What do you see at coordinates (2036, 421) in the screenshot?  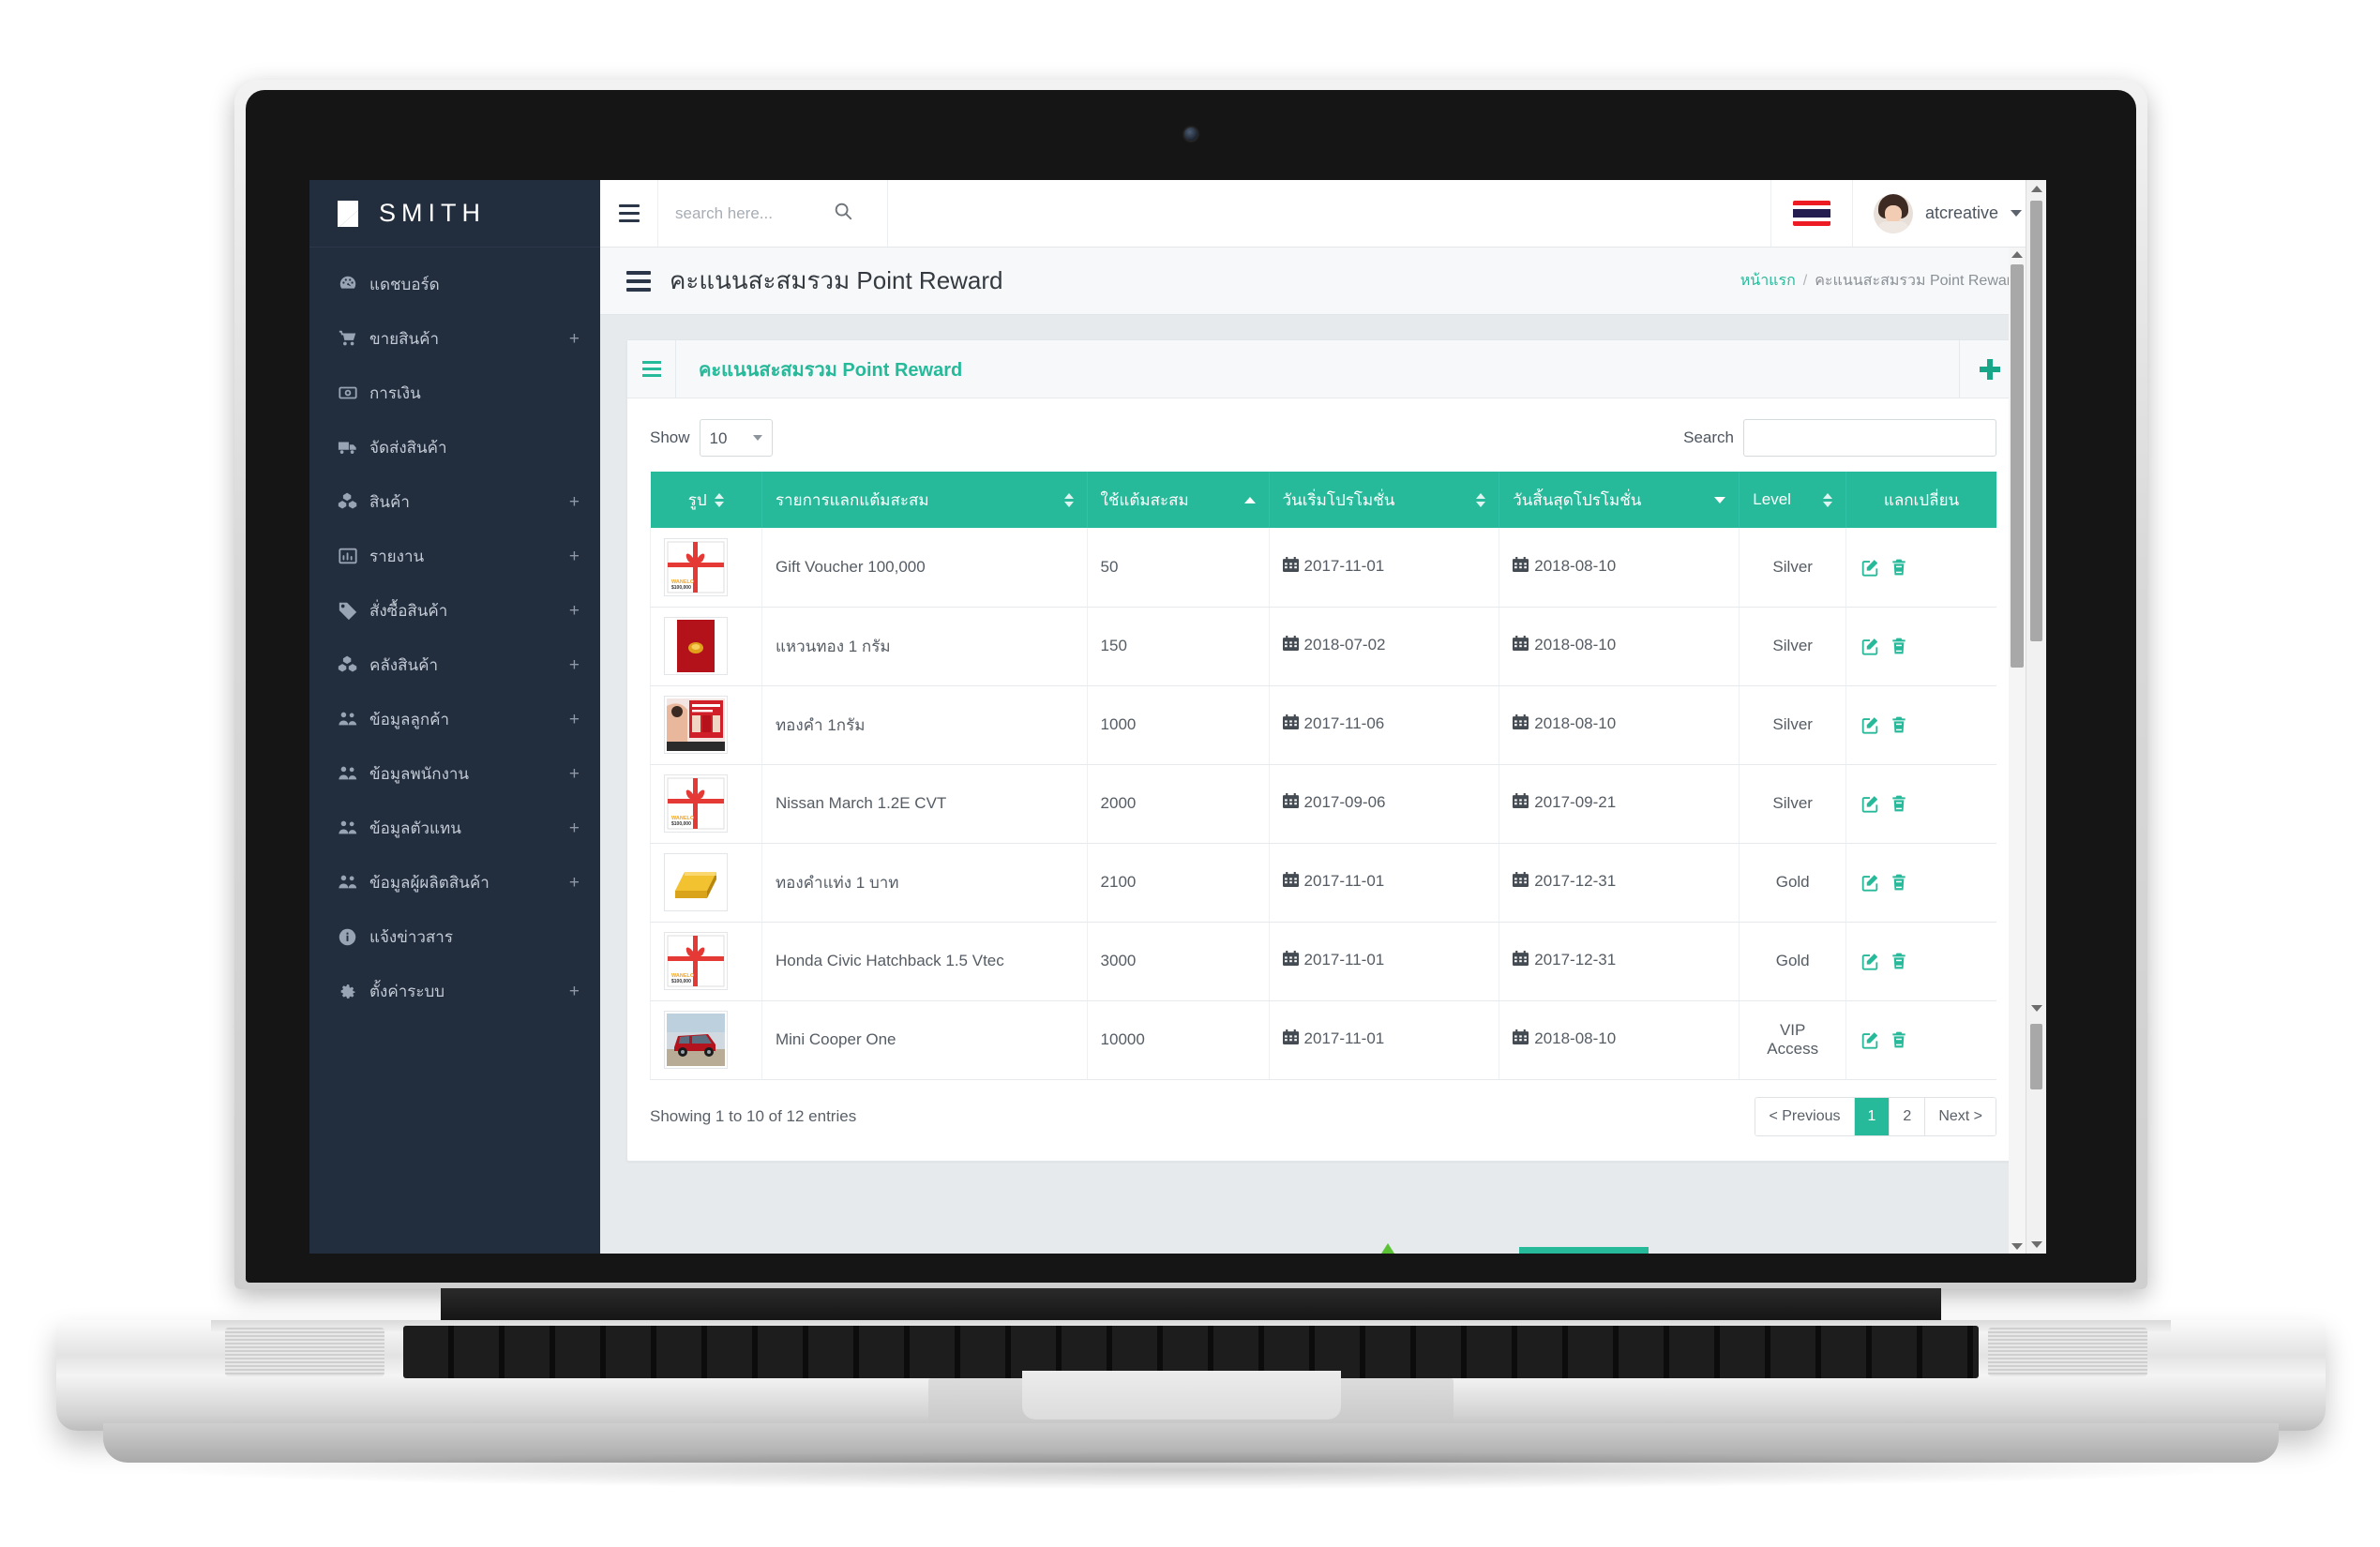 I see `window-scrollbar-thumb` at bounding box center [2036, 421].